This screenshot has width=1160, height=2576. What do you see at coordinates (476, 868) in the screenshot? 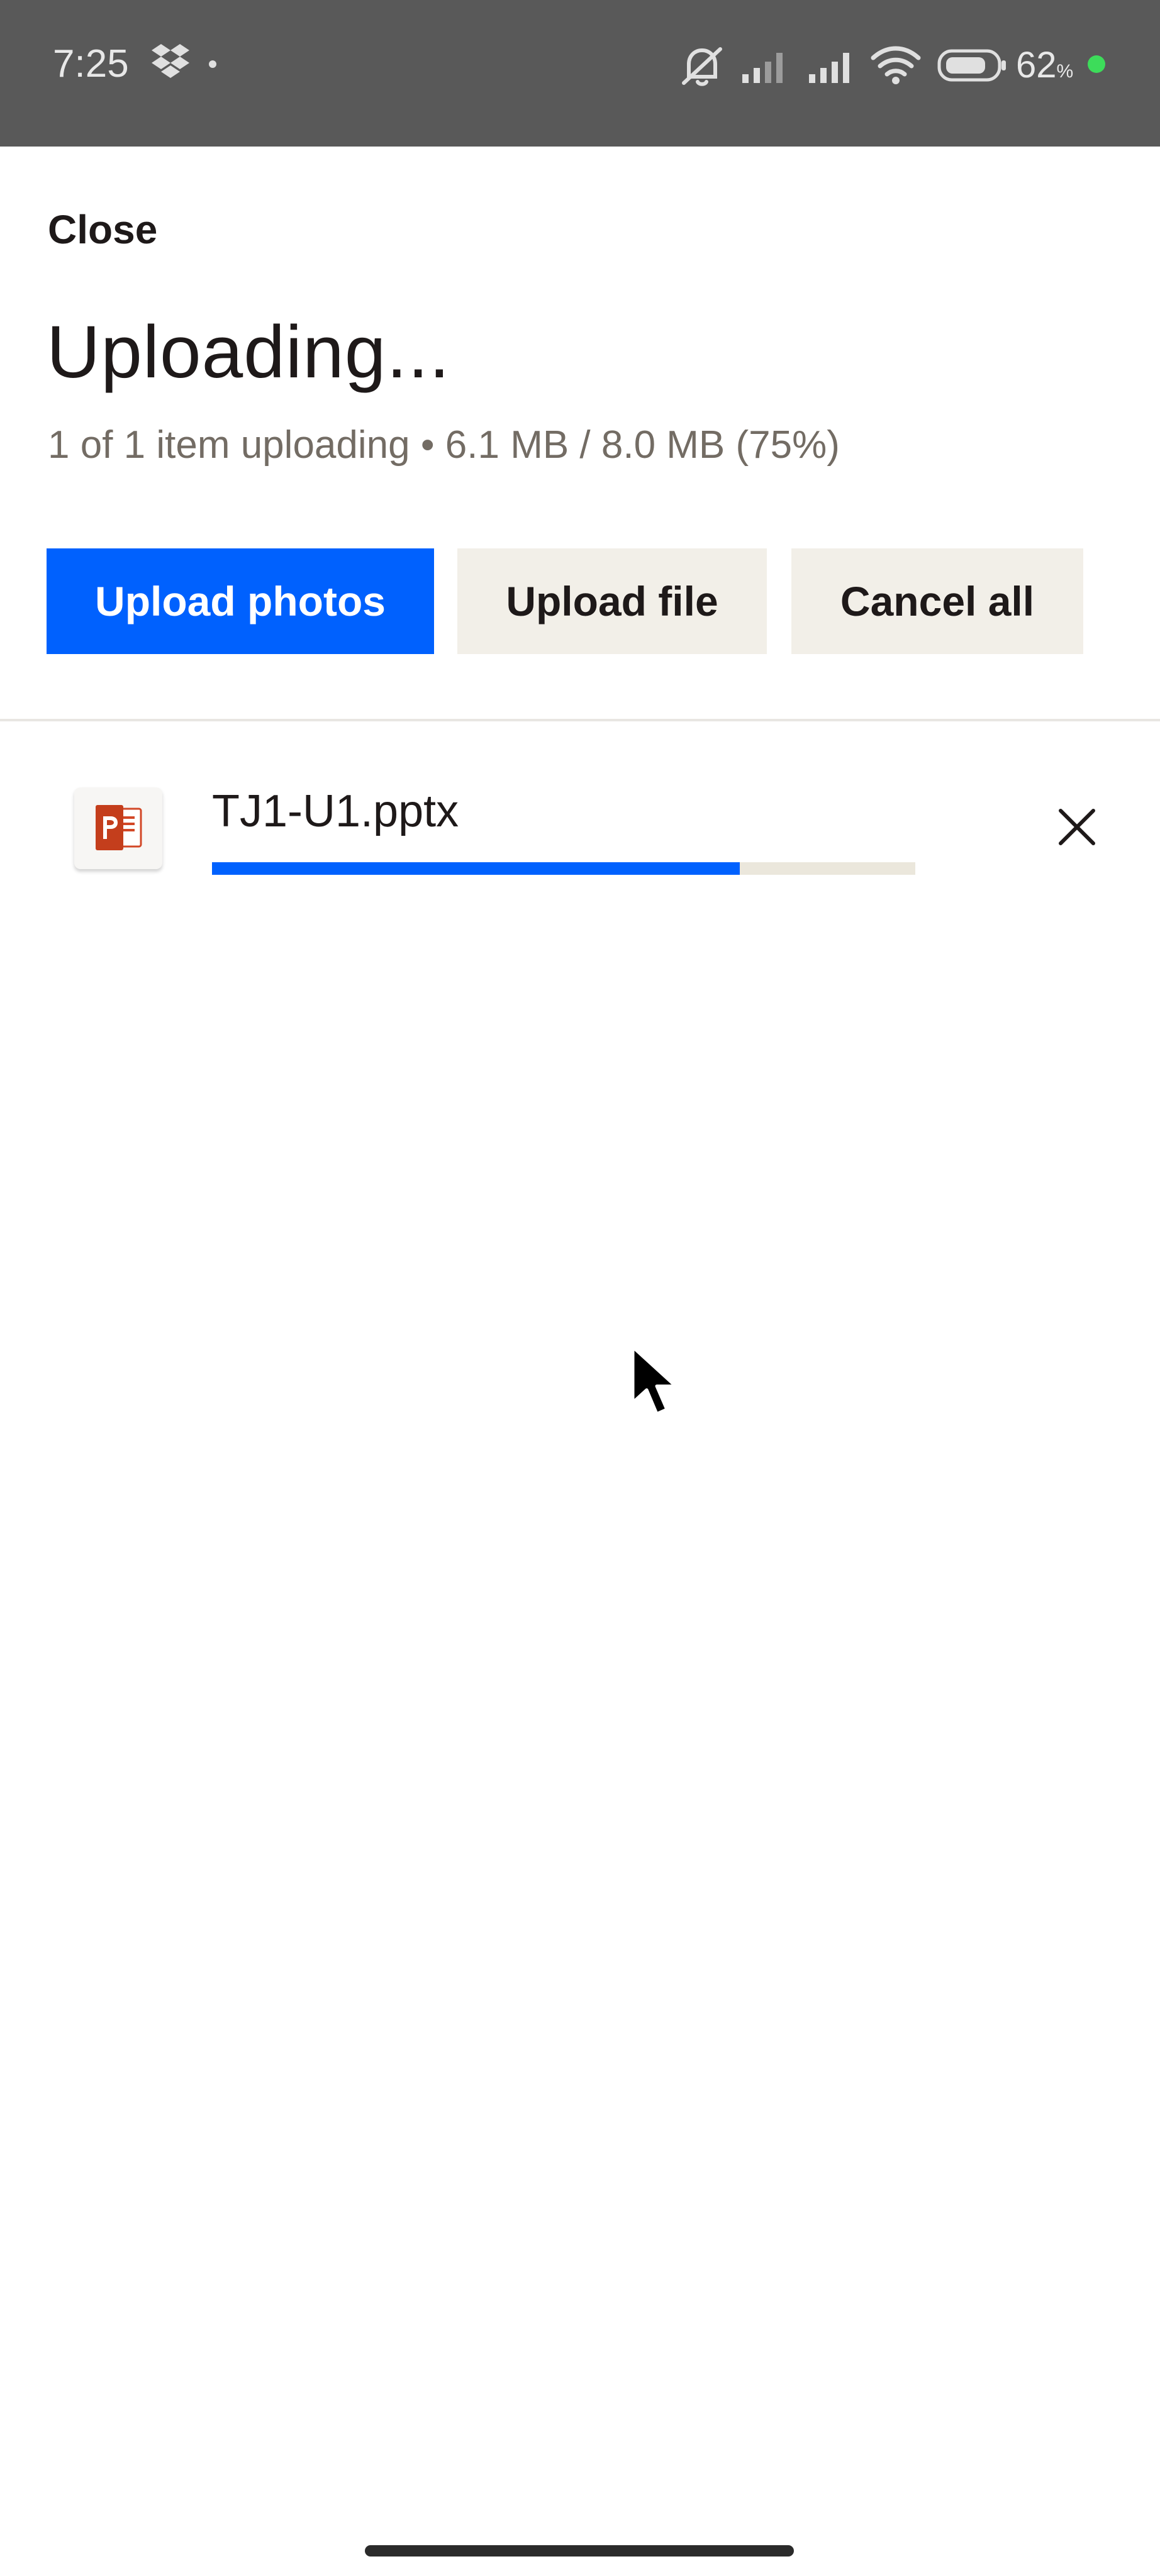
I see `upload-progress-fill` at bounding box center [476, 868].